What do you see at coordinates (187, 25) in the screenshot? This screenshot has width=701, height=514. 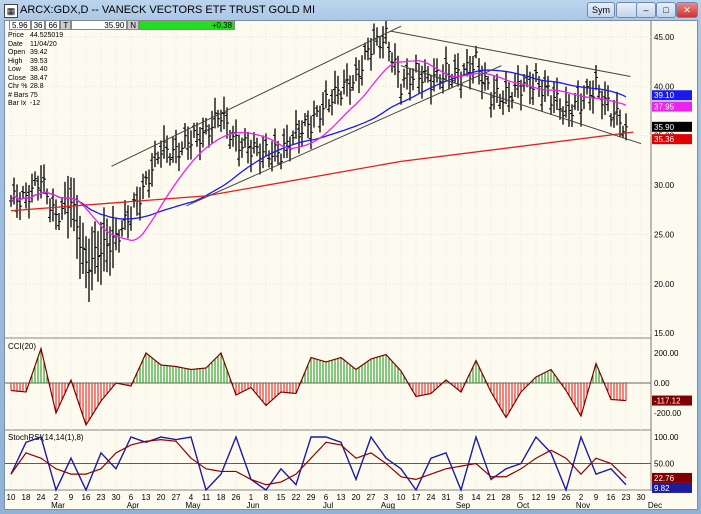 I see `price-change: +0.38` at bounding box center [187, 25].